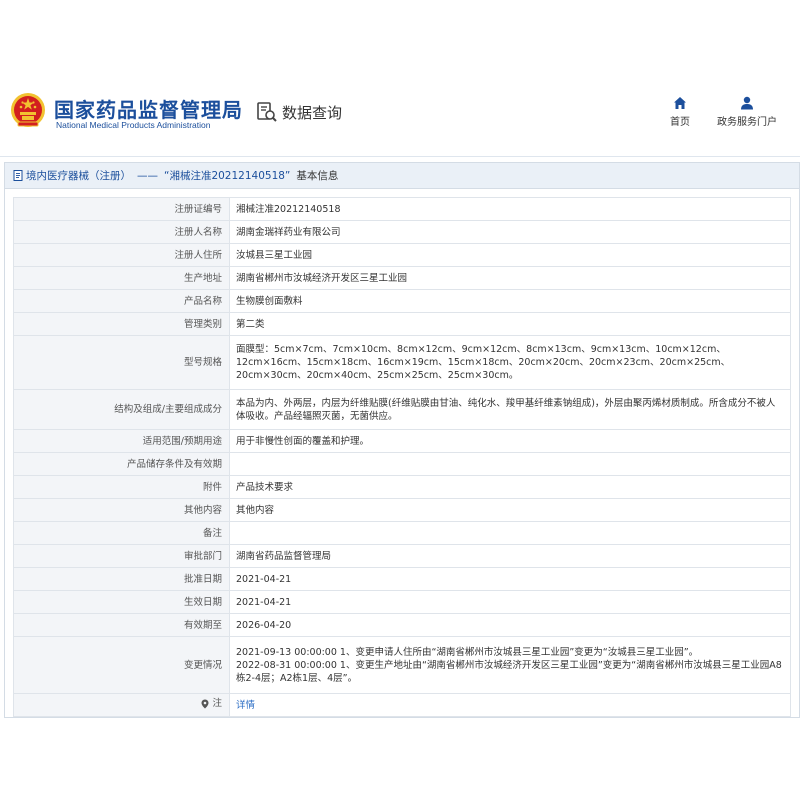  What do you see at coordinates (510, 278) in the screenshot?
I see `row-value: 湖南省郴州市汝城经济开发区三星工业园` at bounding box center [510, 278].